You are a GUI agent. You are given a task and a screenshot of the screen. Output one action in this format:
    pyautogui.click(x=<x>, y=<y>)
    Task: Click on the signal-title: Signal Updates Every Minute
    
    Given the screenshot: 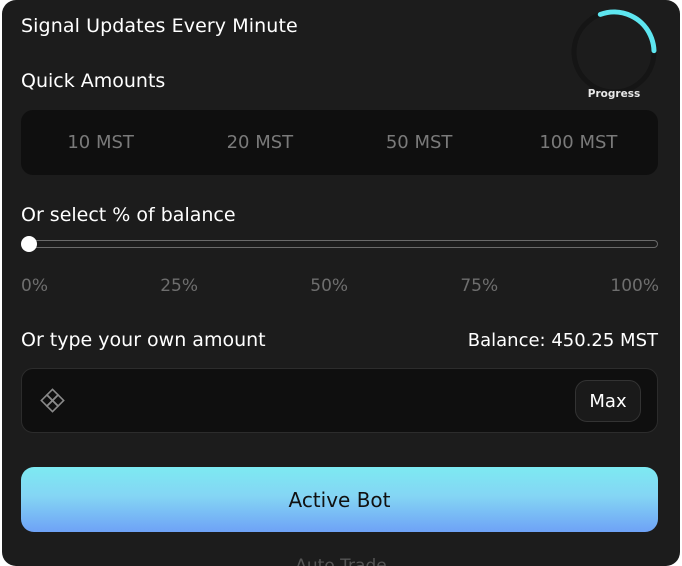 What is the action you would take?
    pyautogui.click(x=159, y=26)
    